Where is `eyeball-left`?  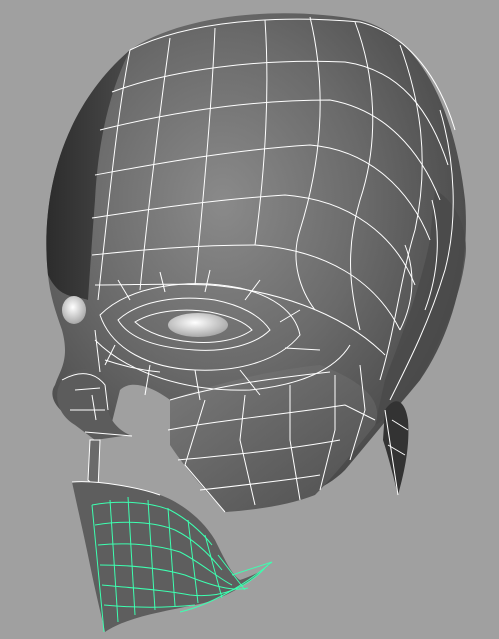 eyeball-left is located at coordinates (74, 310).